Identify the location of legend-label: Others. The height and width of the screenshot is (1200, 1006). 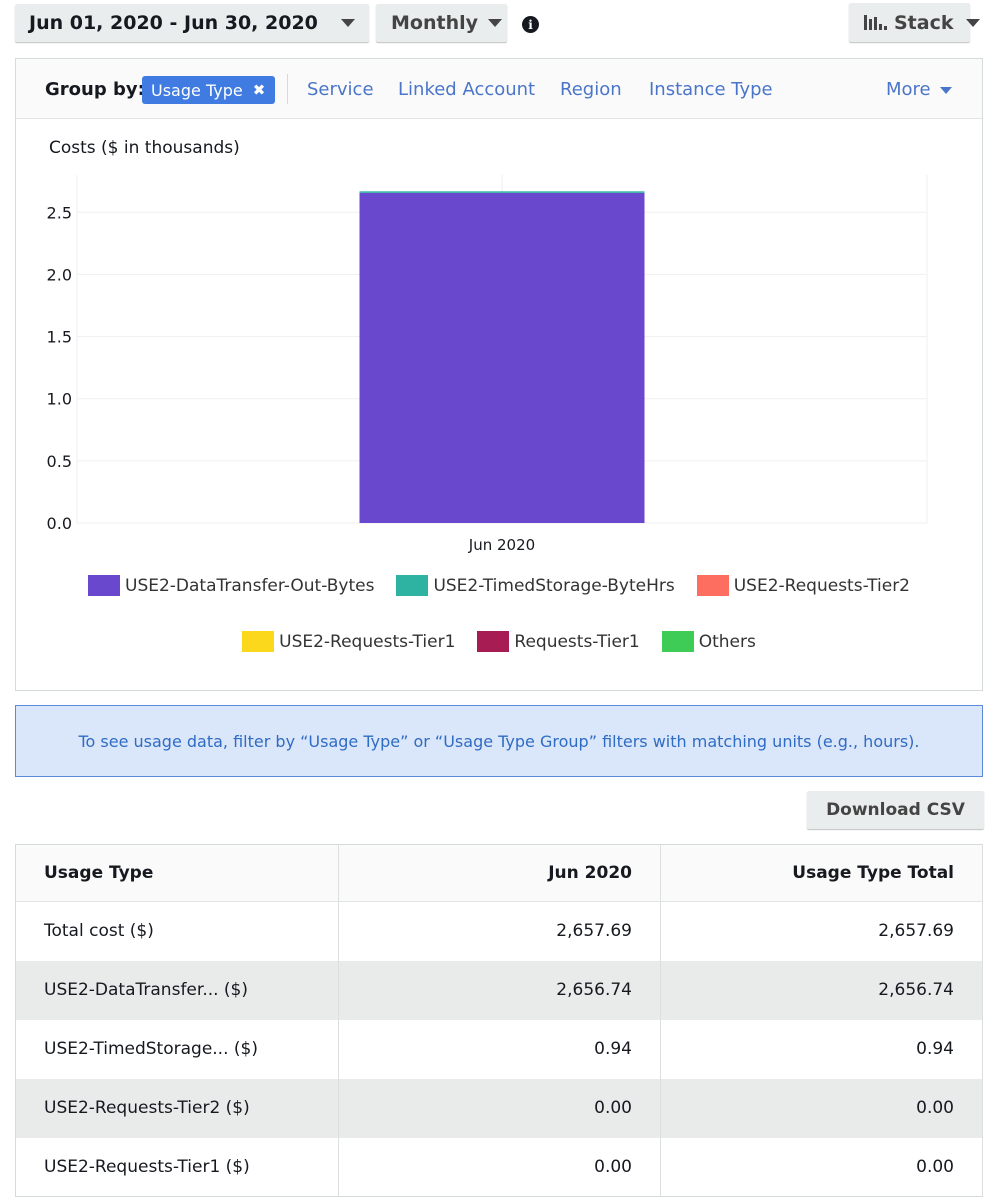
(727, 641).